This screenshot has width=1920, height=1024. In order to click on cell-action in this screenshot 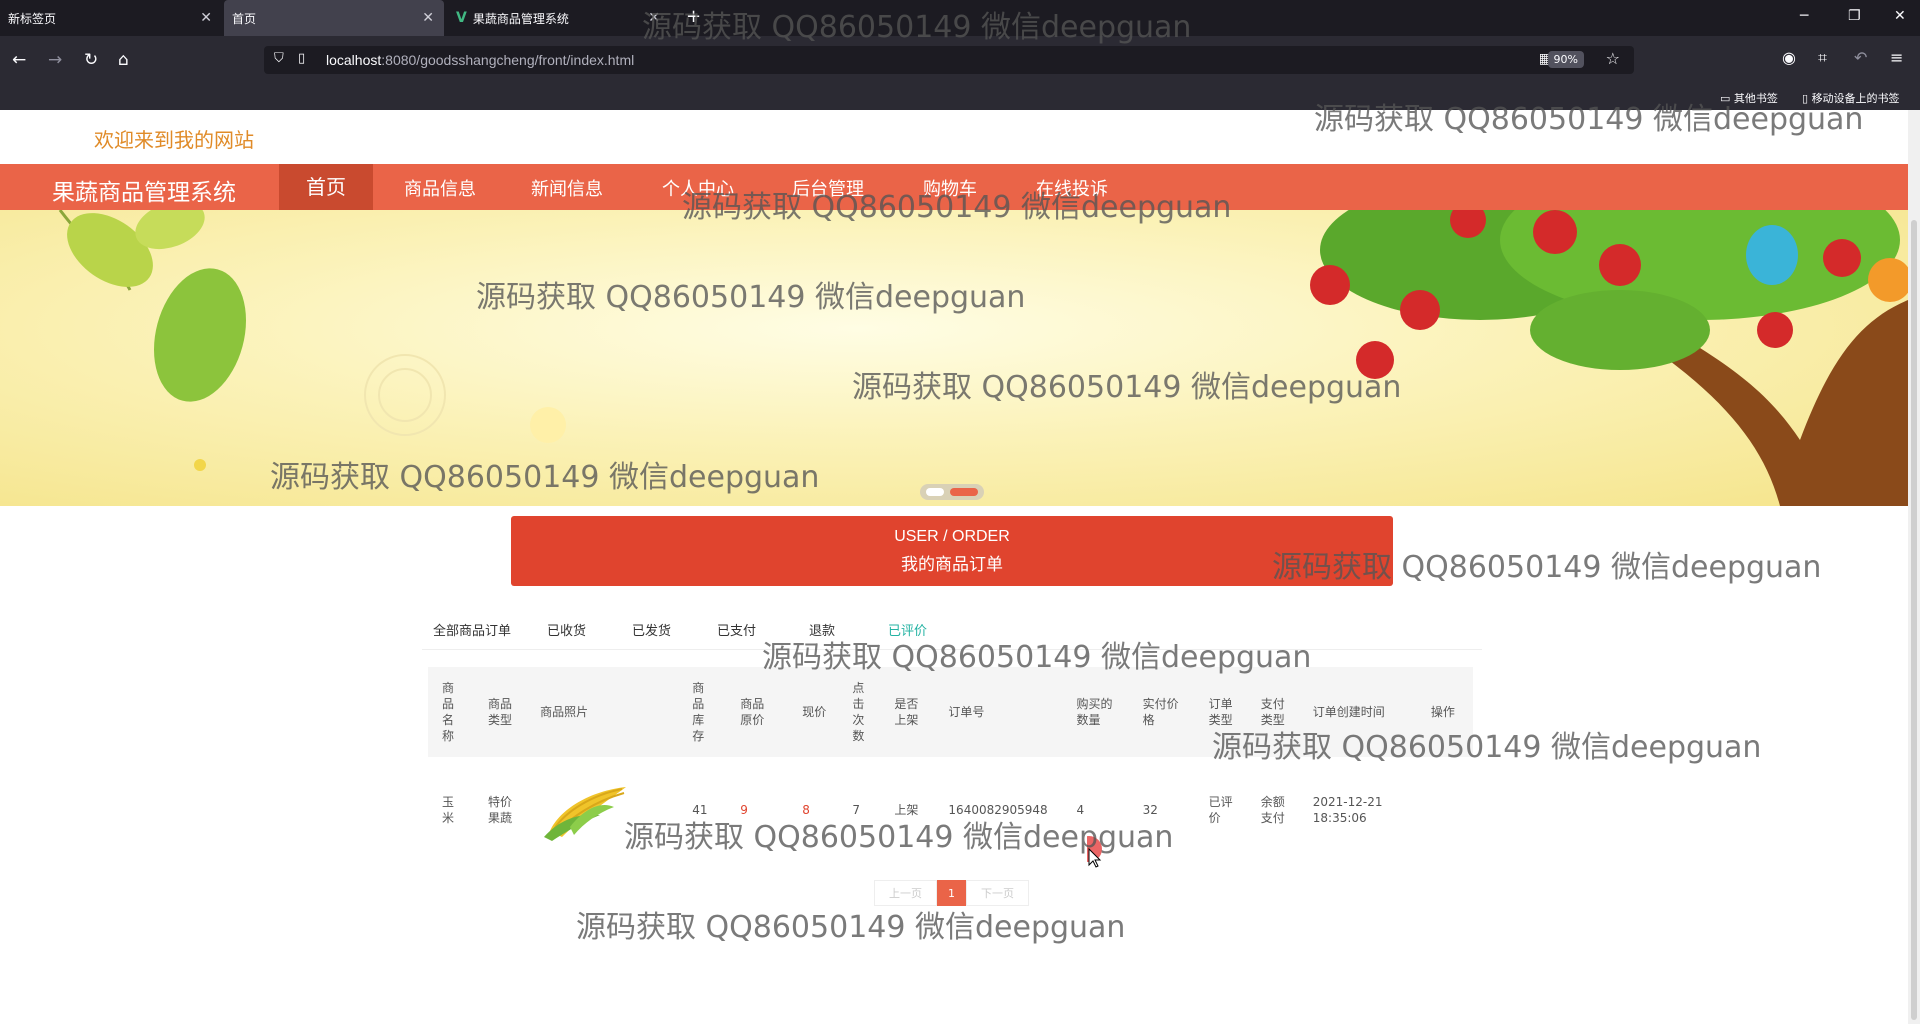, I will do `click(1445, 810)`.